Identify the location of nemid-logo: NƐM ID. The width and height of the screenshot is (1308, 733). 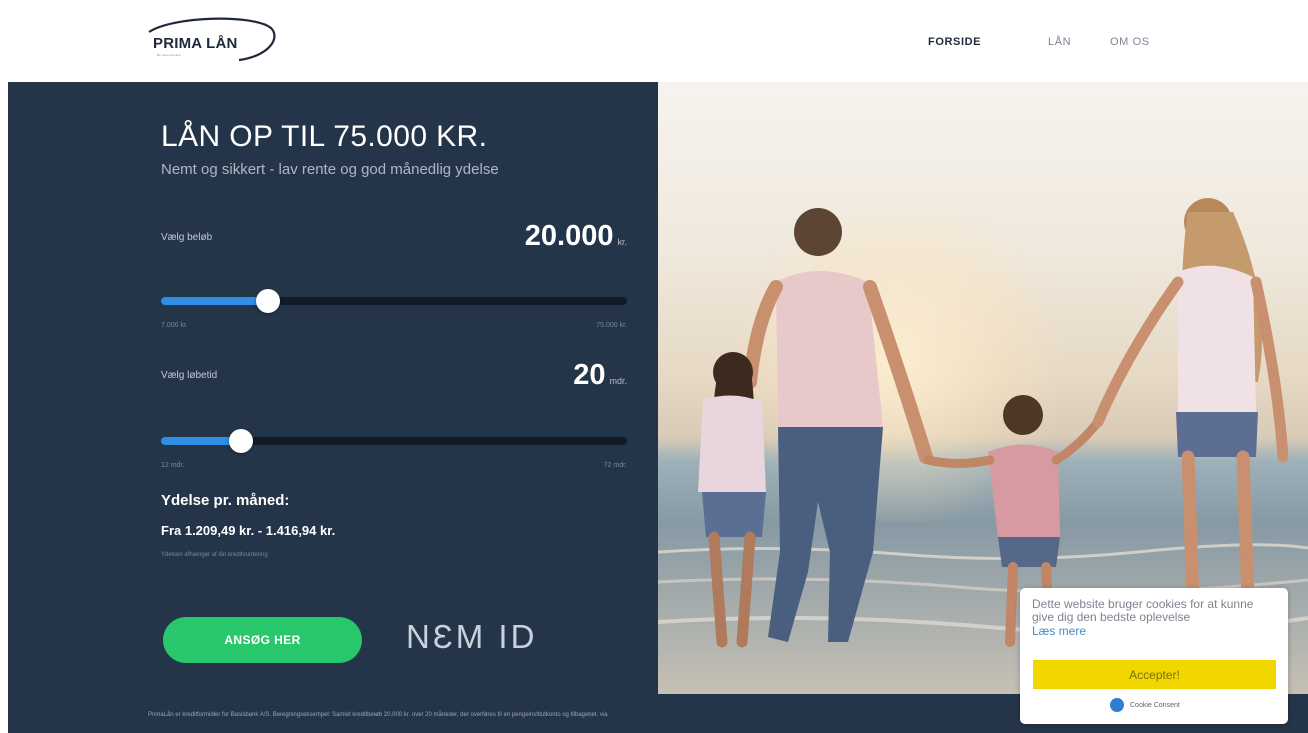
(472, 636).